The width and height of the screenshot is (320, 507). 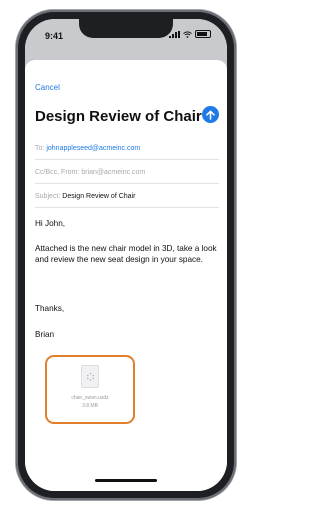 I want to click on cc-from-field: Cc/Bcc, From: brian@acmeinc.com, so click(x=127, y=172).